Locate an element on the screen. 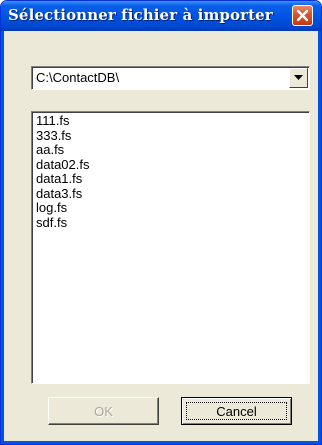  directory-dropdown-value: C:\ContactDB\ is located at coordinates (78, 77).